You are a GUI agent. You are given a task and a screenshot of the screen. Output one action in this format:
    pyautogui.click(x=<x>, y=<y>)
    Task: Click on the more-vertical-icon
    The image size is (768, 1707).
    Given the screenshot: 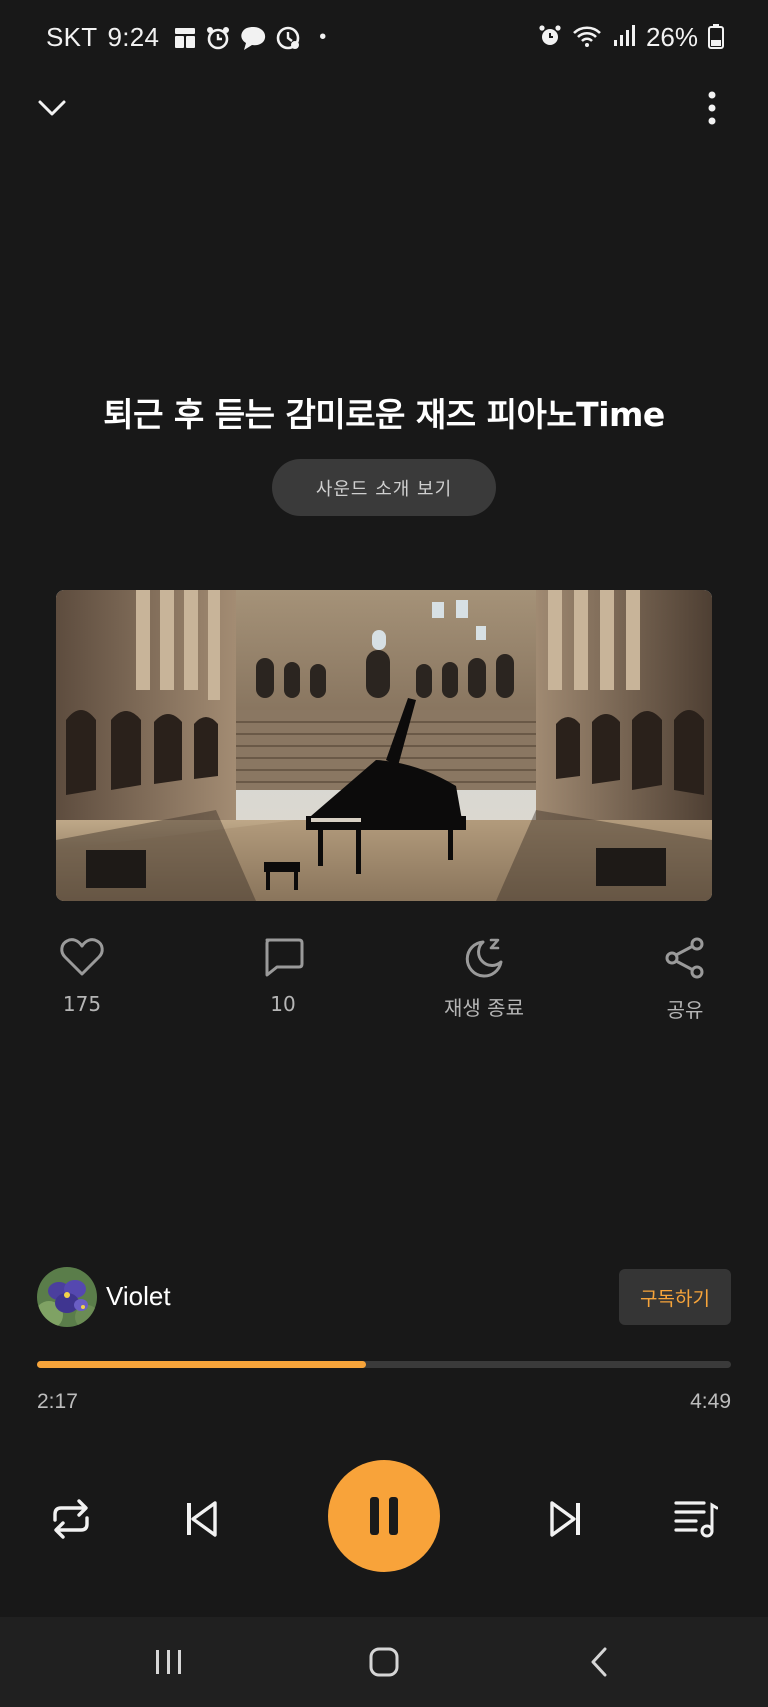 What is the action you would take?
    pyautogui.click(x=712, y=108)
    